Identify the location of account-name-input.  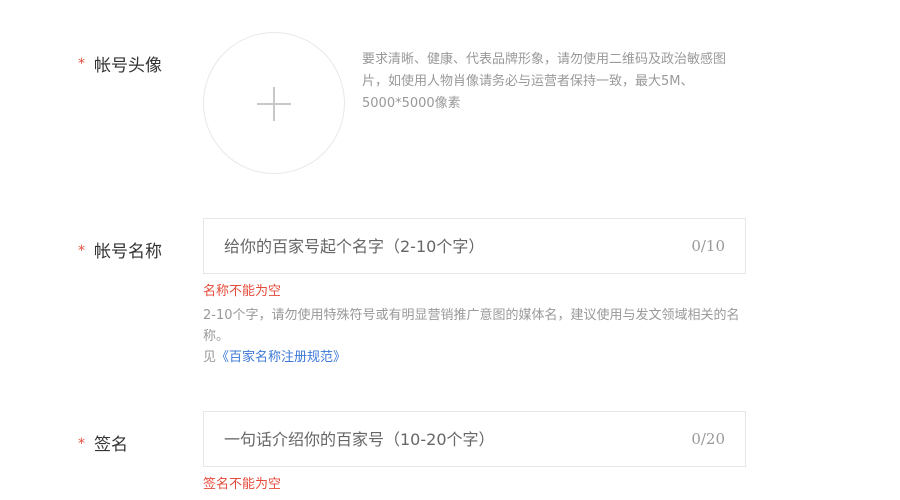
(439, 246).